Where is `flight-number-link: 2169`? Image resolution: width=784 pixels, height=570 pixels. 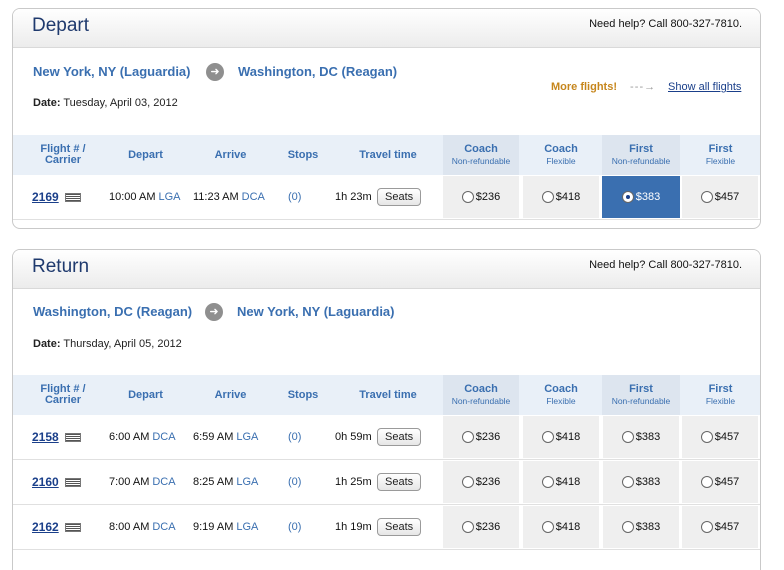
flight-number-link: 2169 is located at coordinates (45, 197).